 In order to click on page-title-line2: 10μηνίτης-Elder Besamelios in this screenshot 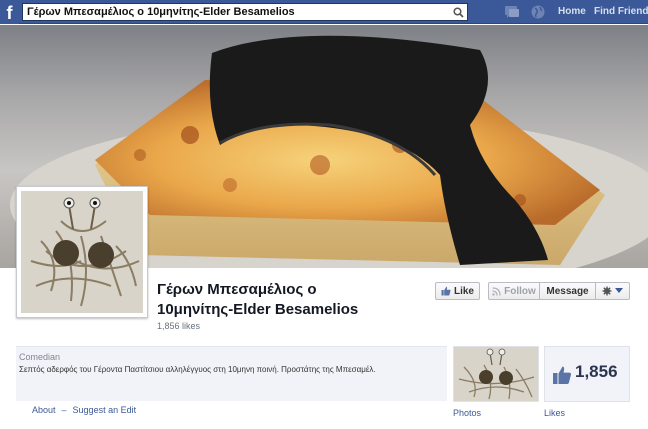, I will do `click(258, 309)`.